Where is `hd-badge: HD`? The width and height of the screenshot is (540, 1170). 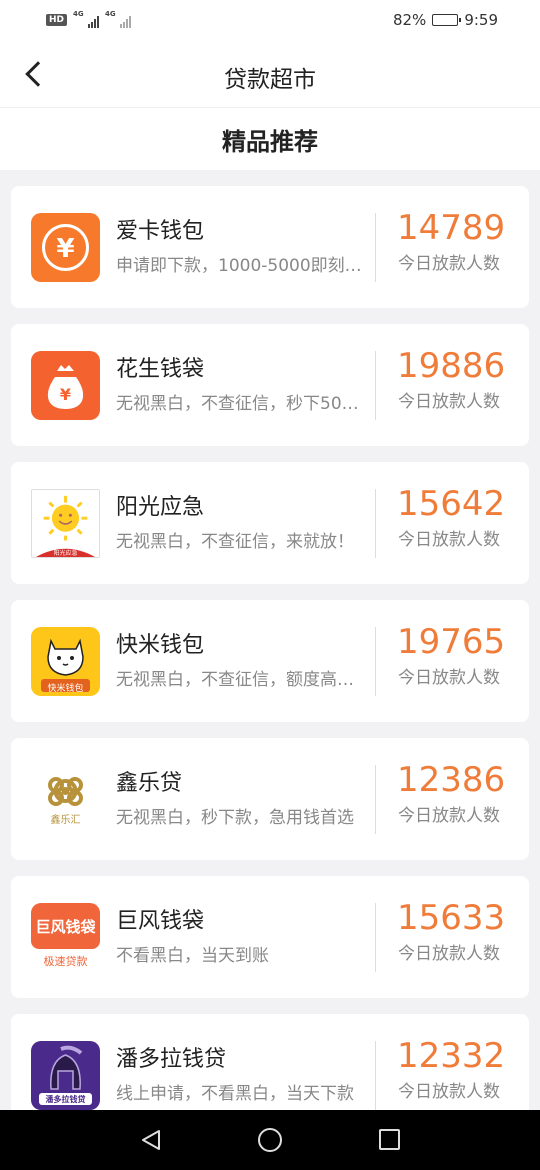 hd-badge: HD is located at coordinates (57, 20).